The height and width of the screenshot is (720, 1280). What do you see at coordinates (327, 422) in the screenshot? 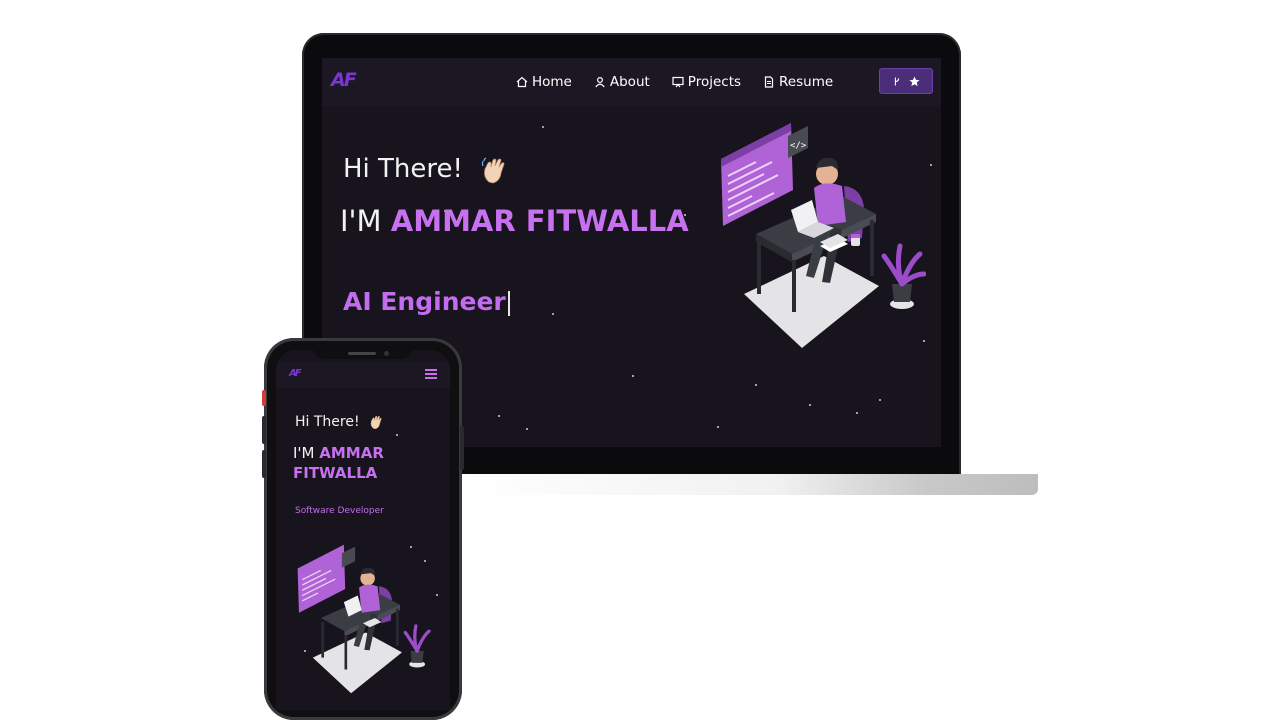
I see `mobile-greeting-text: Hi There!` at bounding box center [327, 422].